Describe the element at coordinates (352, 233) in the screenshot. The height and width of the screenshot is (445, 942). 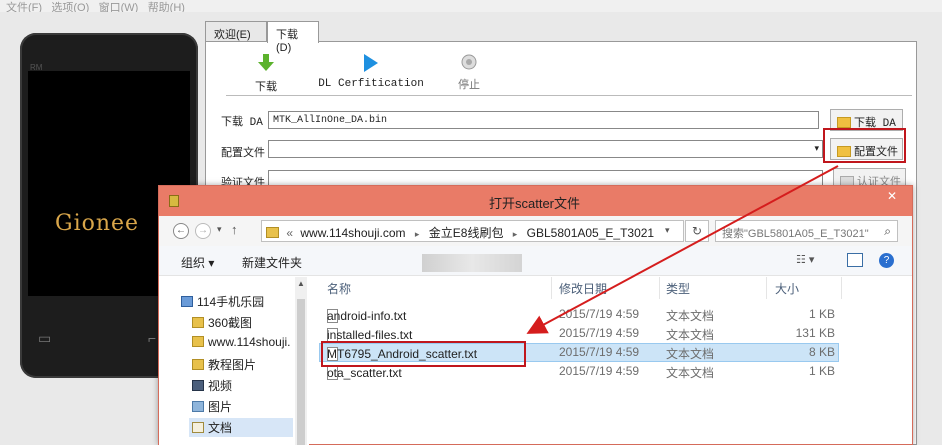
I see `breadcrumb-item: www.114shouji.com` at that location.